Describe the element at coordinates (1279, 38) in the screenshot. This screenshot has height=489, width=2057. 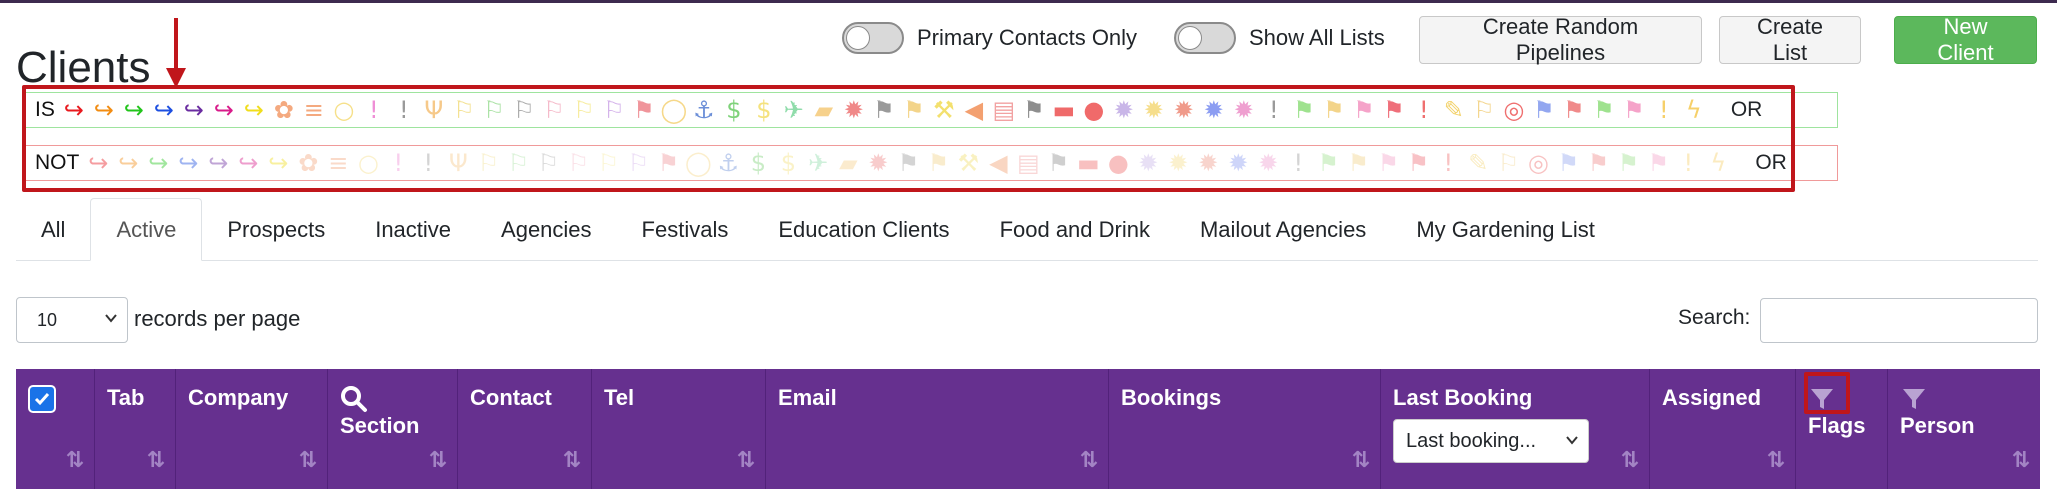
I see `show-all-lists-toggle: Show All Lists` at that location.